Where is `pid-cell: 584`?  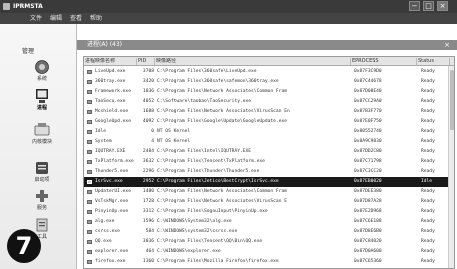 pid-cell: 584 is located at coordinates (149, 231).